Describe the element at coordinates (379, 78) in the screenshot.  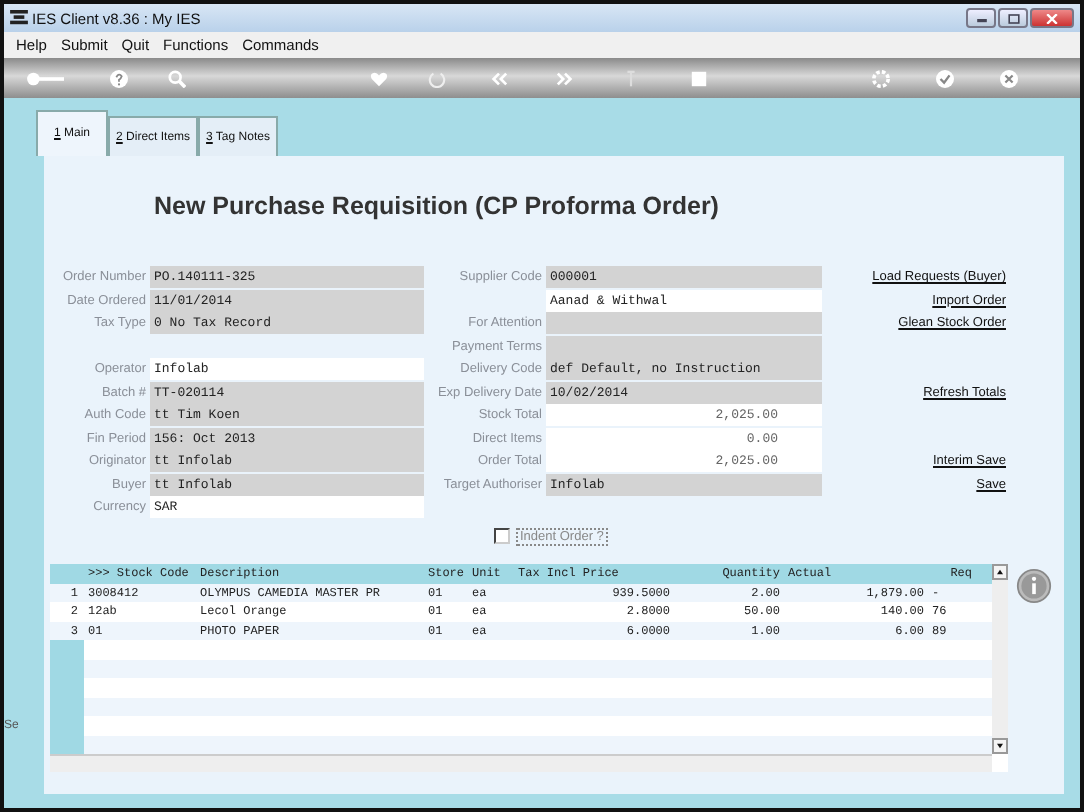
I see `heart-icon` at that location.